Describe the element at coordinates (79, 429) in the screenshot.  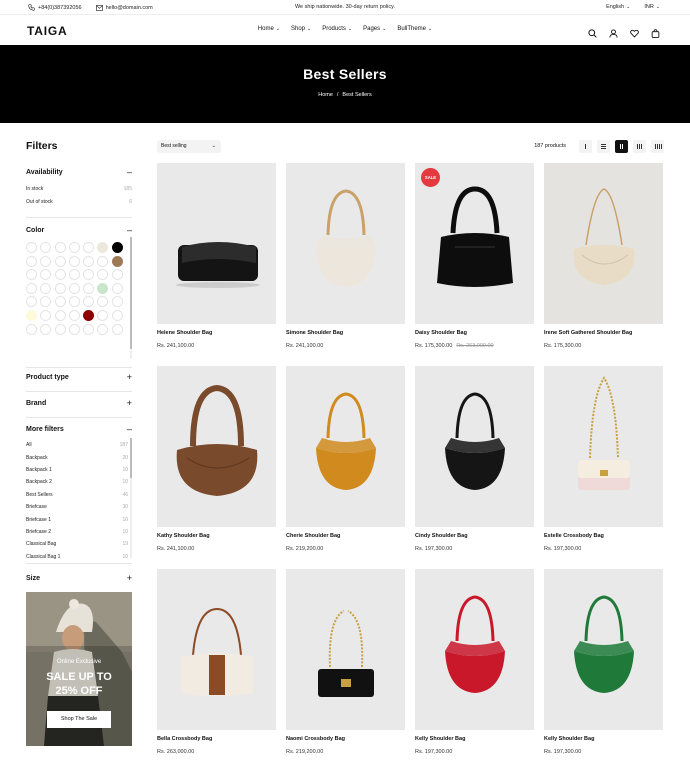
I see `filter-more-toggle: More filters –` at that location.